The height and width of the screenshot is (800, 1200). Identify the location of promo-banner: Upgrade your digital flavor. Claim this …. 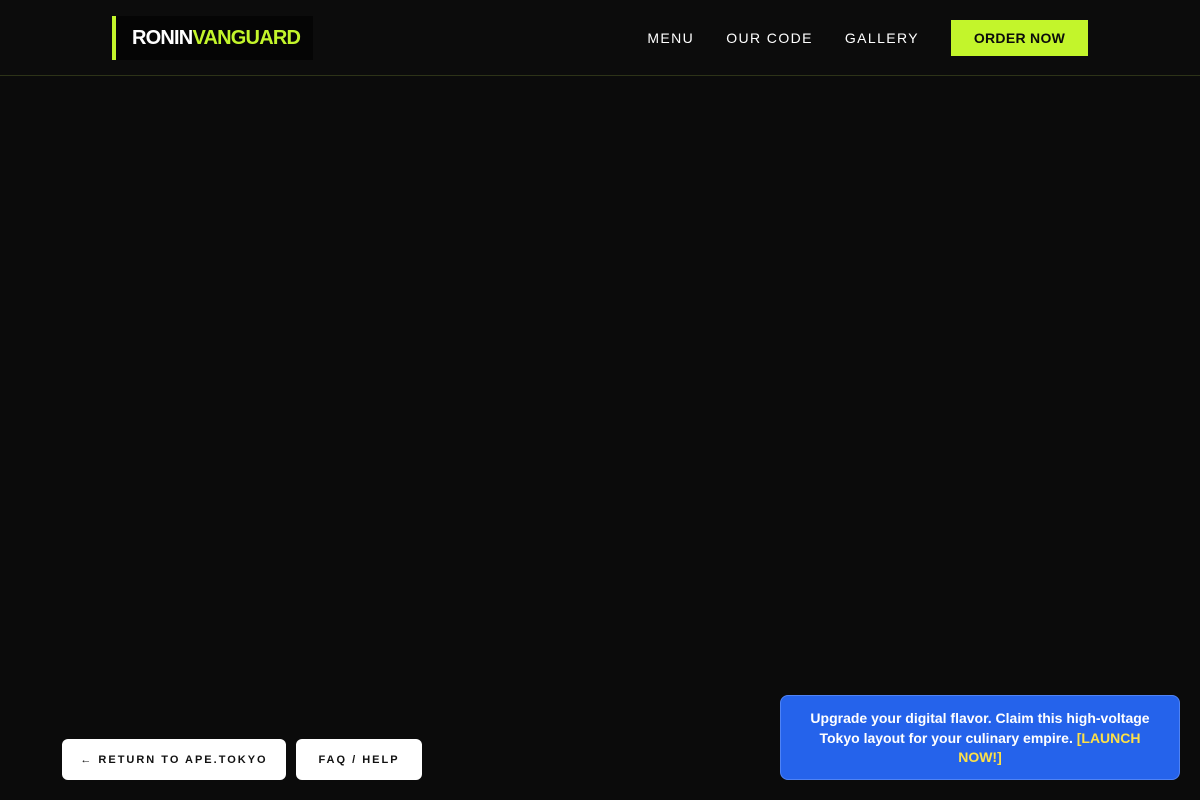
(980, 737).